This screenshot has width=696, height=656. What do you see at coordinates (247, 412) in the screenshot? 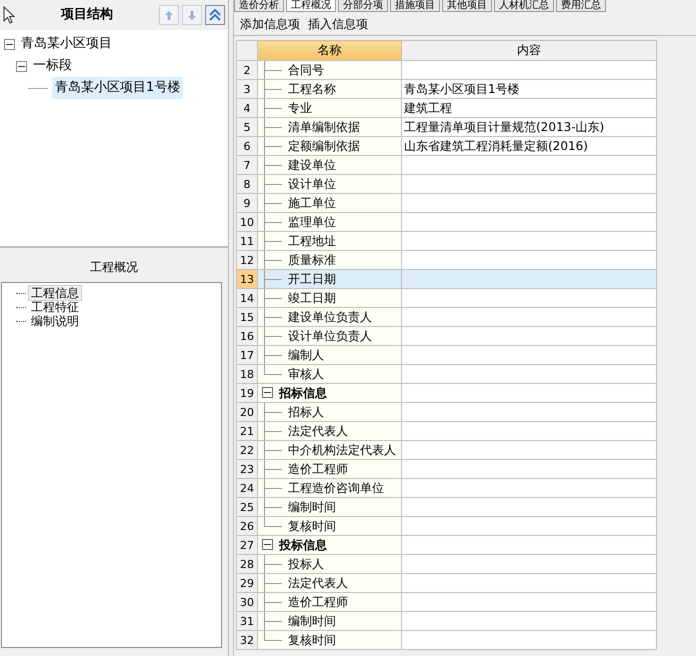
I see `row-number: 20` at bounding box center [247, 412].